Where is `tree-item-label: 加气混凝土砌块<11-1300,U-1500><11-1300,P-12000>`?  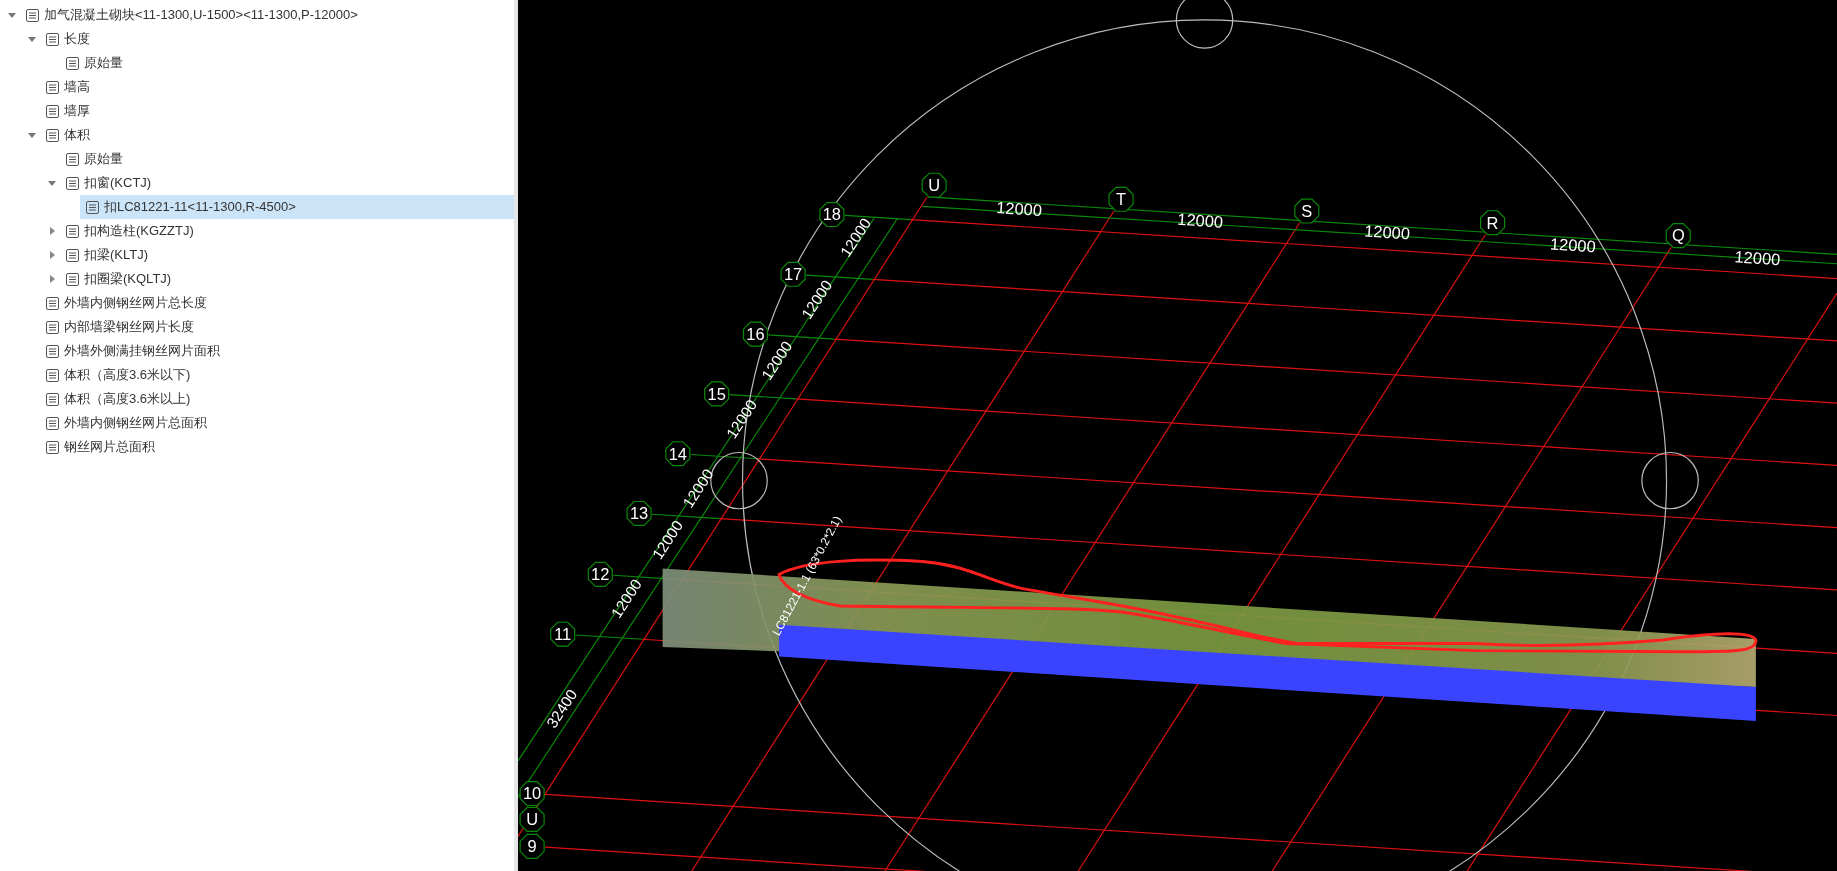
tree-item-label: 加气混凝土砌块<11-1300,U-1500><11-1300,P-12000> is located at coordinates (201, 15).